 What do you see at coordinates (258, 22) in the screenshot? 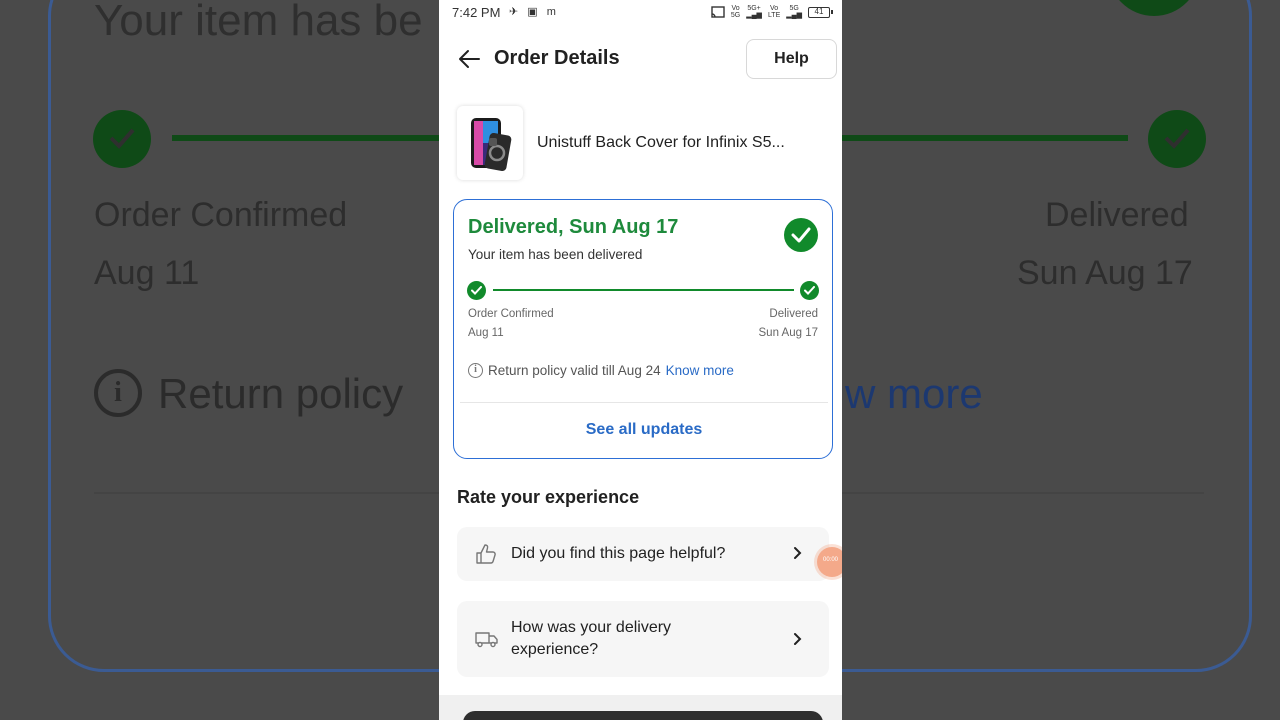
I see `background-title: Your item has be` at bounding box center [258, 22].